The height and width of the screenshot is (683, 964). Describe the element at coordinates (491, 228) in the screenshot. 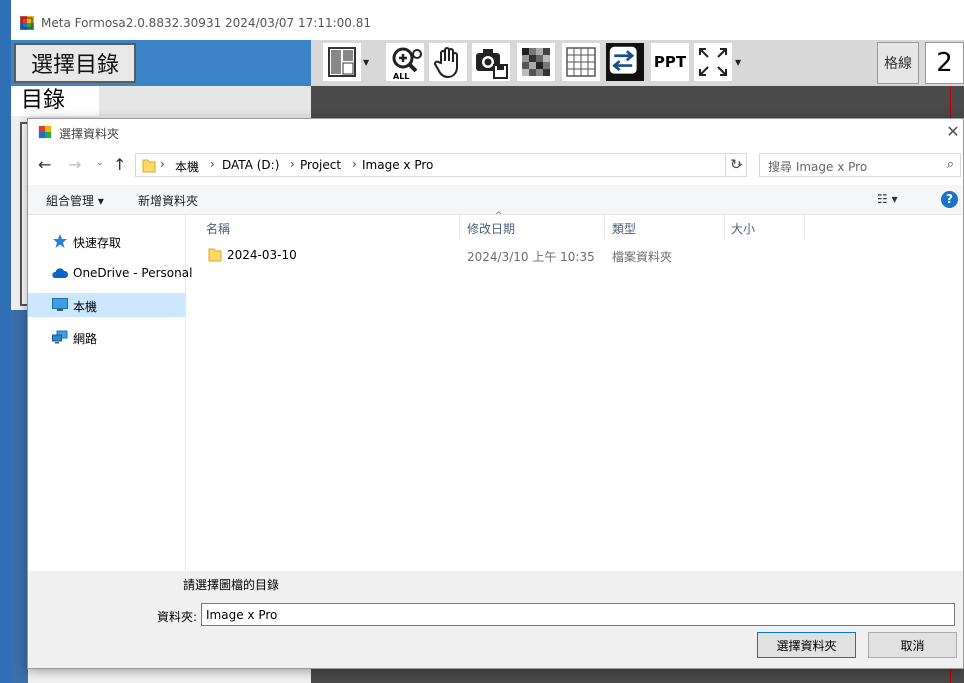

I see `column-modified: 修改日期` at that location.